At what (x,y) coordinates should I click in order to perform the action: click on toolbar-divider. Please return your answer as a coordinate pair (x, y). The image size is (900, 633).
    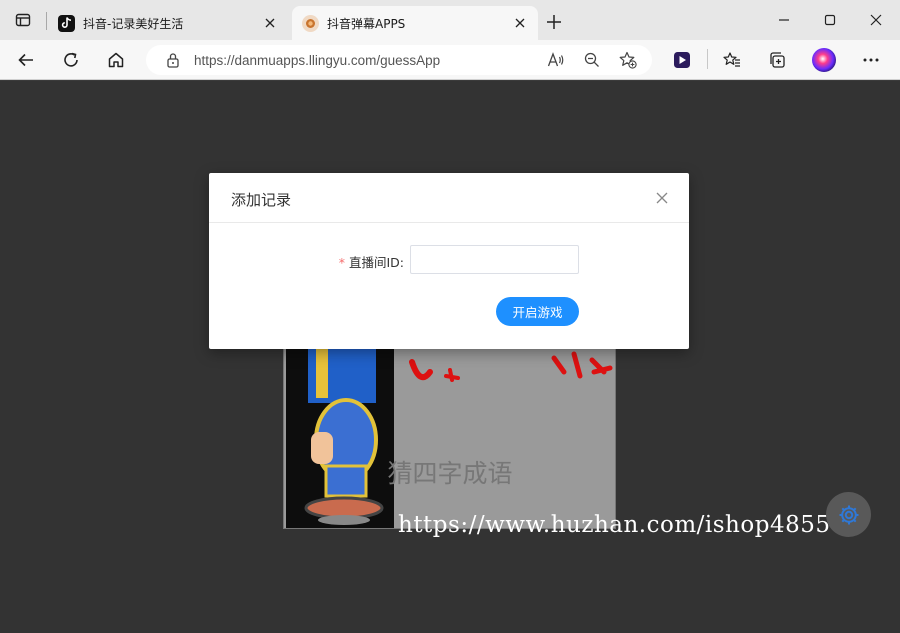
    Looking at the image, I should click on (707, 59).